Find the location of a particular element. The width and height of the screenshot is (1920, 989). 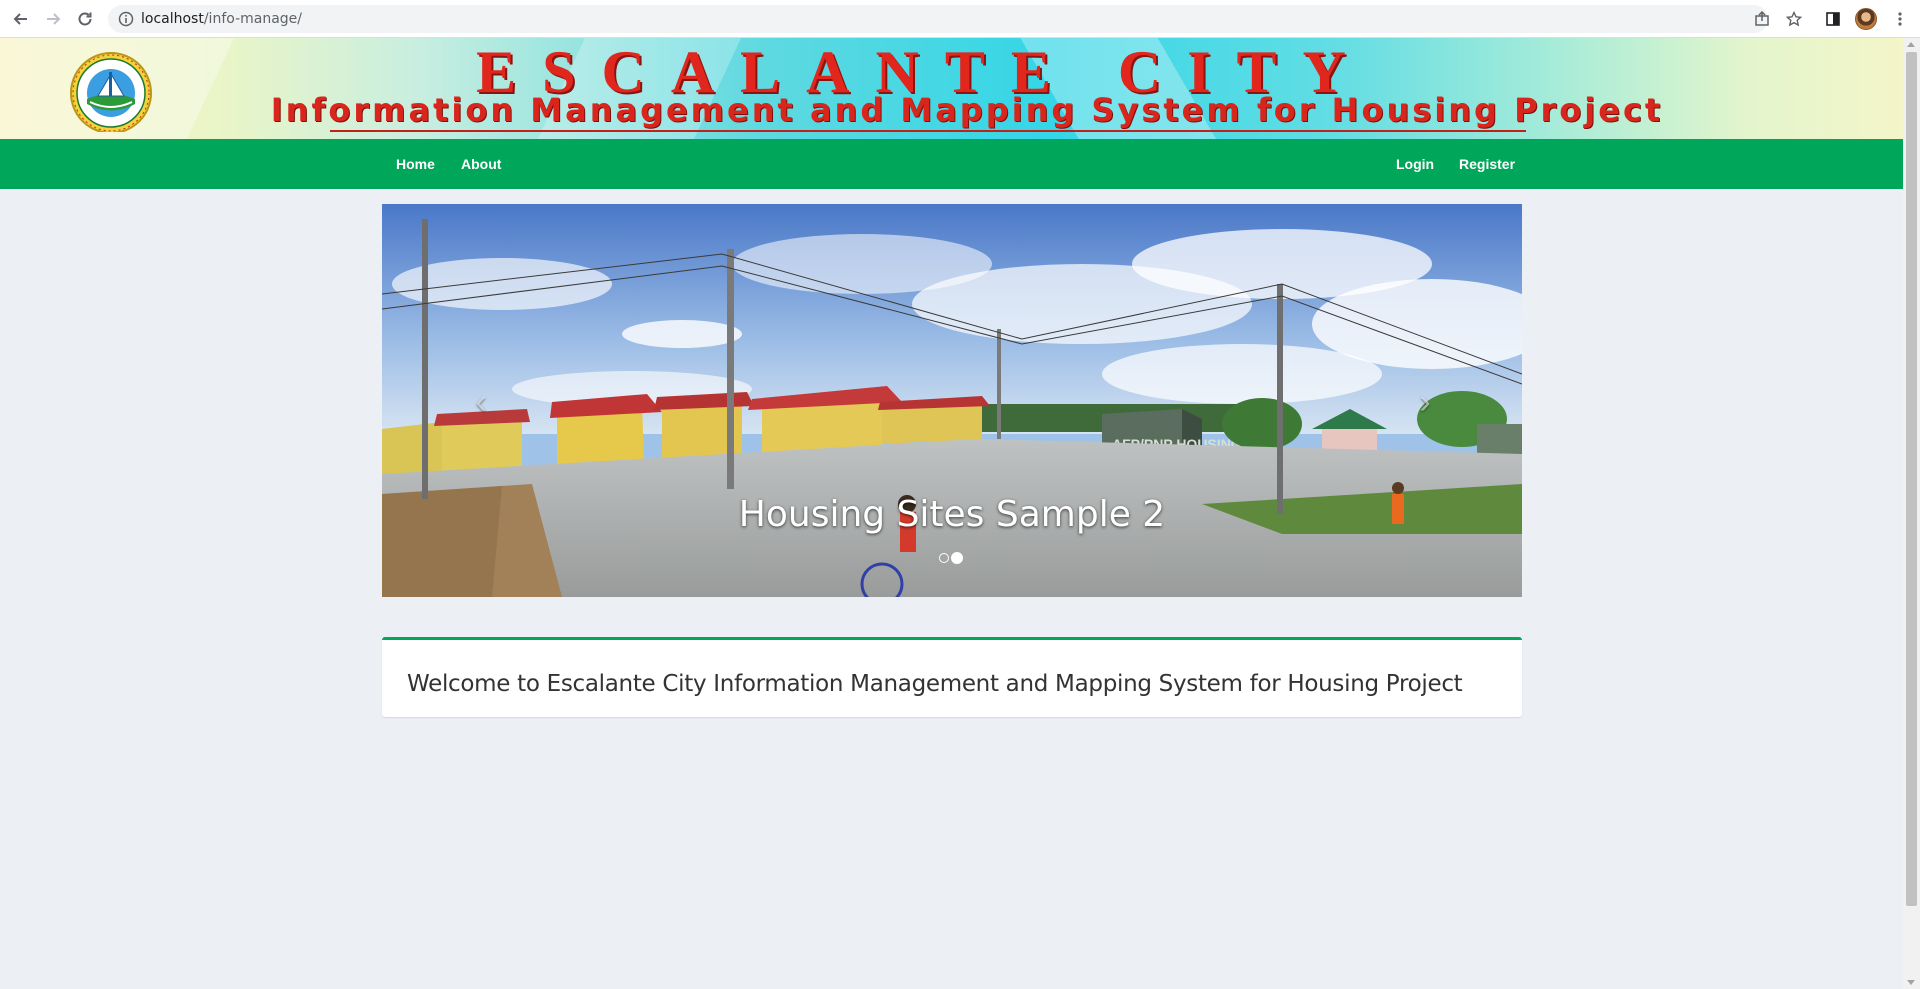

main-navbar: Home About Login Register is located at coordinates (951, 164).